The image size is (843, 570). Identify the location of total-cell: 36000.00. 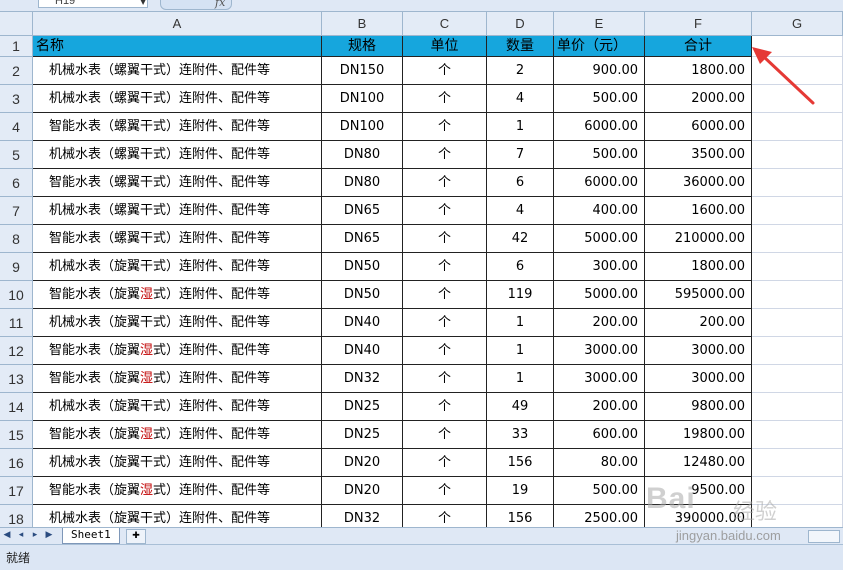
(698, 183).